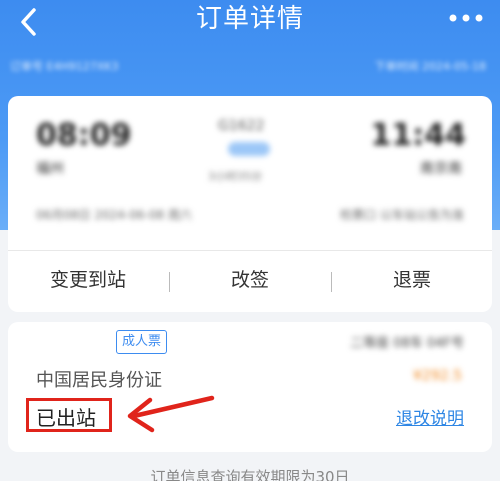 The width and height of the screenshot is (500, 481). I want to click on more-dots-icon, so click(466, 18).